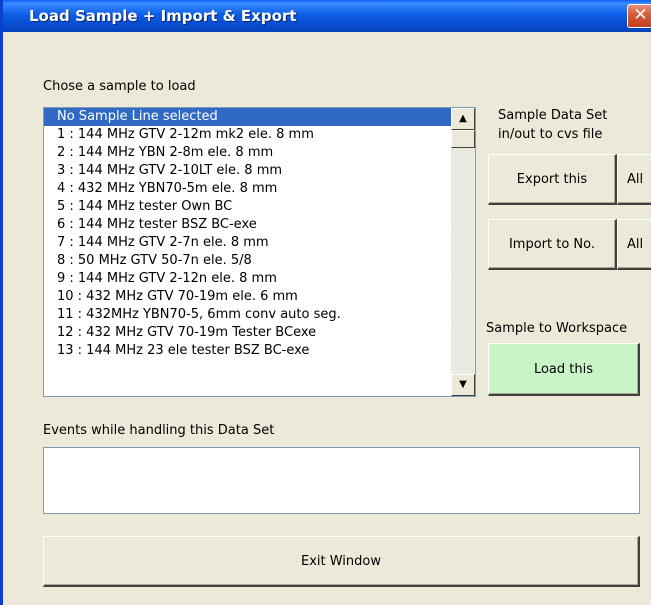 The width and height of the screenshot is (651, 605). Describe the element at coordinates (247, 243) in the screenshot. I see `list-item: 7 : 144 MHz GTV 2-7n ele. 8 mm` at that location.